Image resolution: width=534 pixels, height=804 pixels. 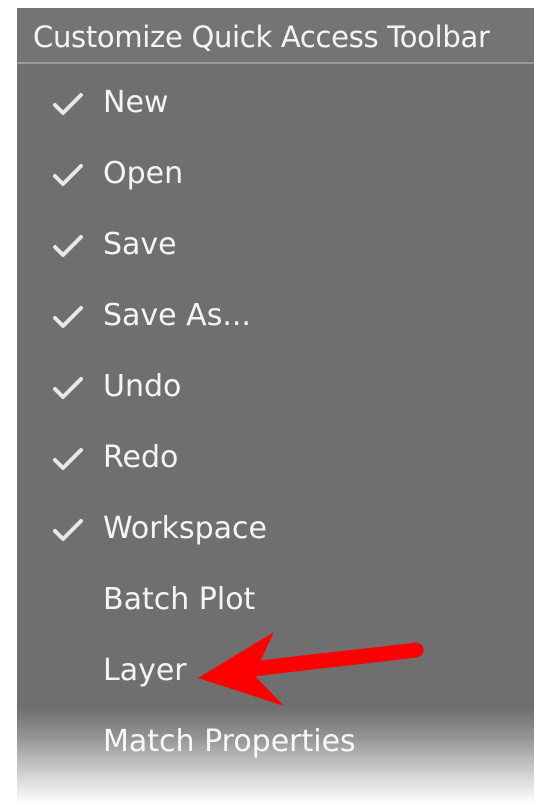 I want to click on menu-item-label: Save, so click(x=140, y=244).